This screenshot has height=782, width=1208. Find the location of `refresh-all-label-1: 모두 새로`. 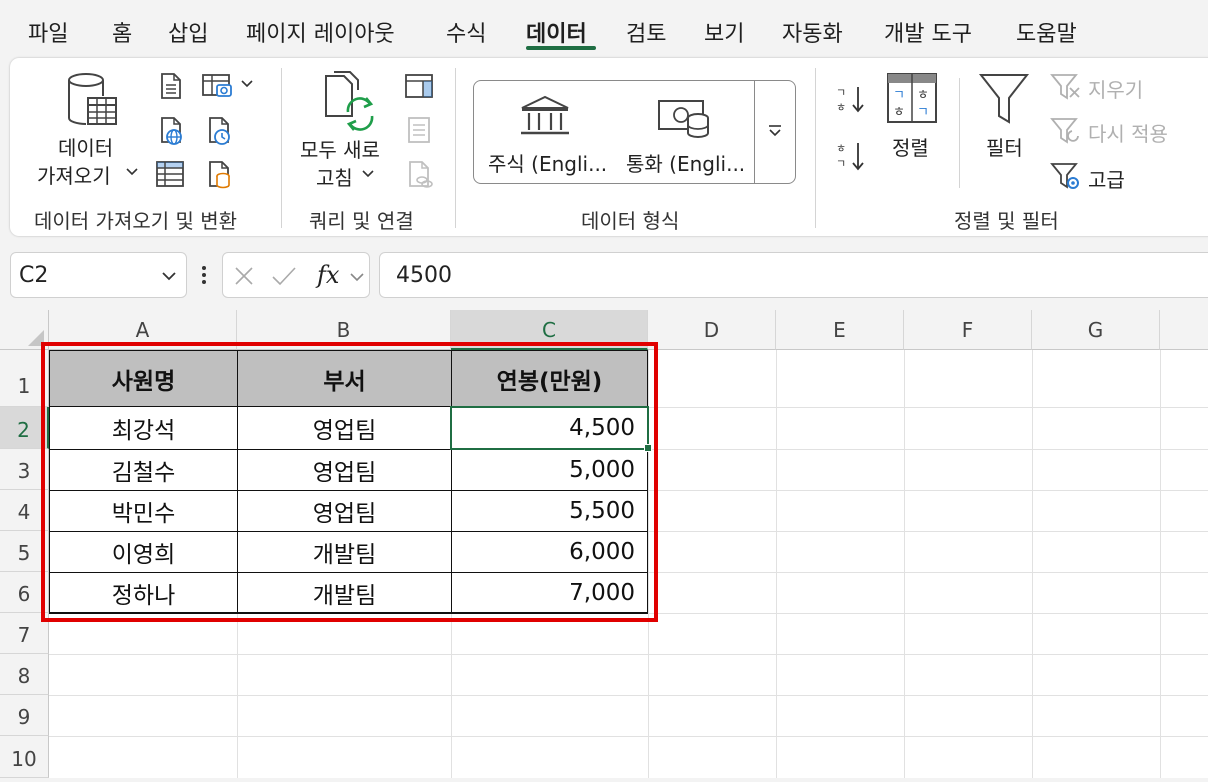

refresh-all-label-1: 모두 새로 is located at coordinates (340, 150).